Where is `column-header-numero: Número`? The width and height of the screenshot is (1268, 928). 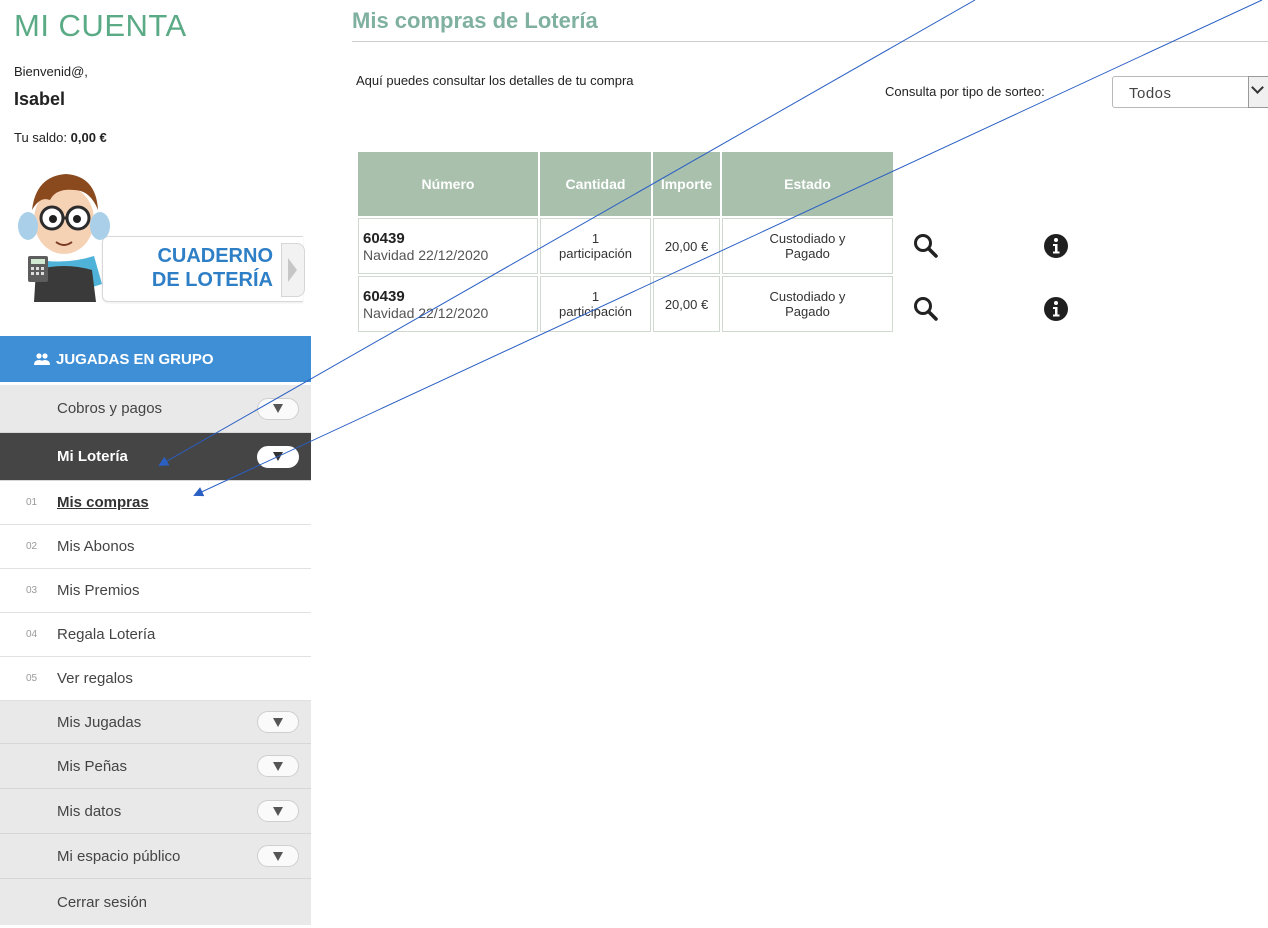 column-header-numero: Número is located at coordinates (448, 184).